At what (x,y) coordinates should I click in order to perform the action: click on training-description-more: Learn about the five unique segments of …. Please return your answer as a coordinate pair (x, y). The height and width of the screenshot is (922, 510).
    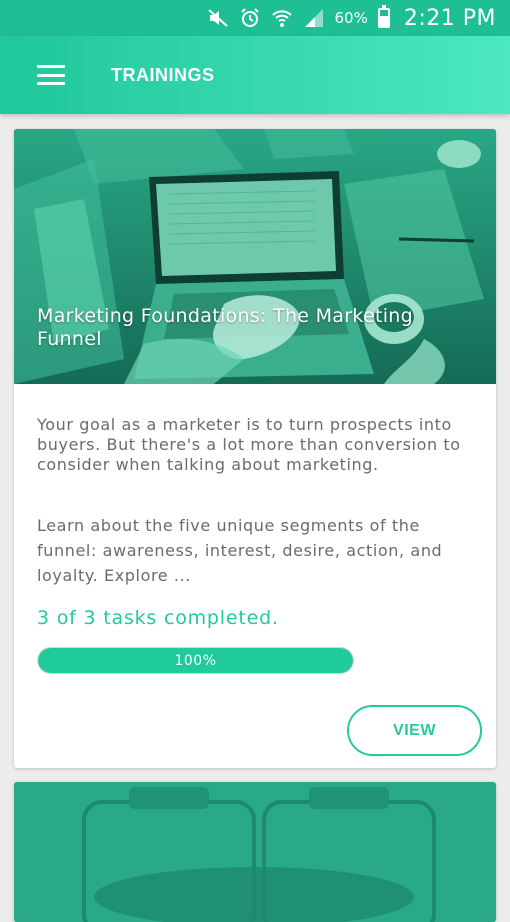
    Looking at the image, I should click on (240, 550).